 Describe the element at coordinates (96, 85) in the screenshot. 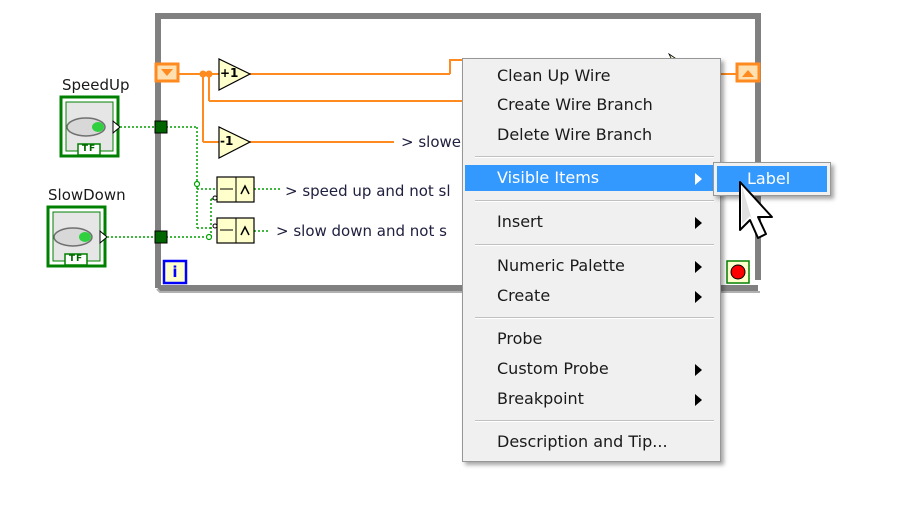

I see `speedup-label: SpeedUp` at that location.